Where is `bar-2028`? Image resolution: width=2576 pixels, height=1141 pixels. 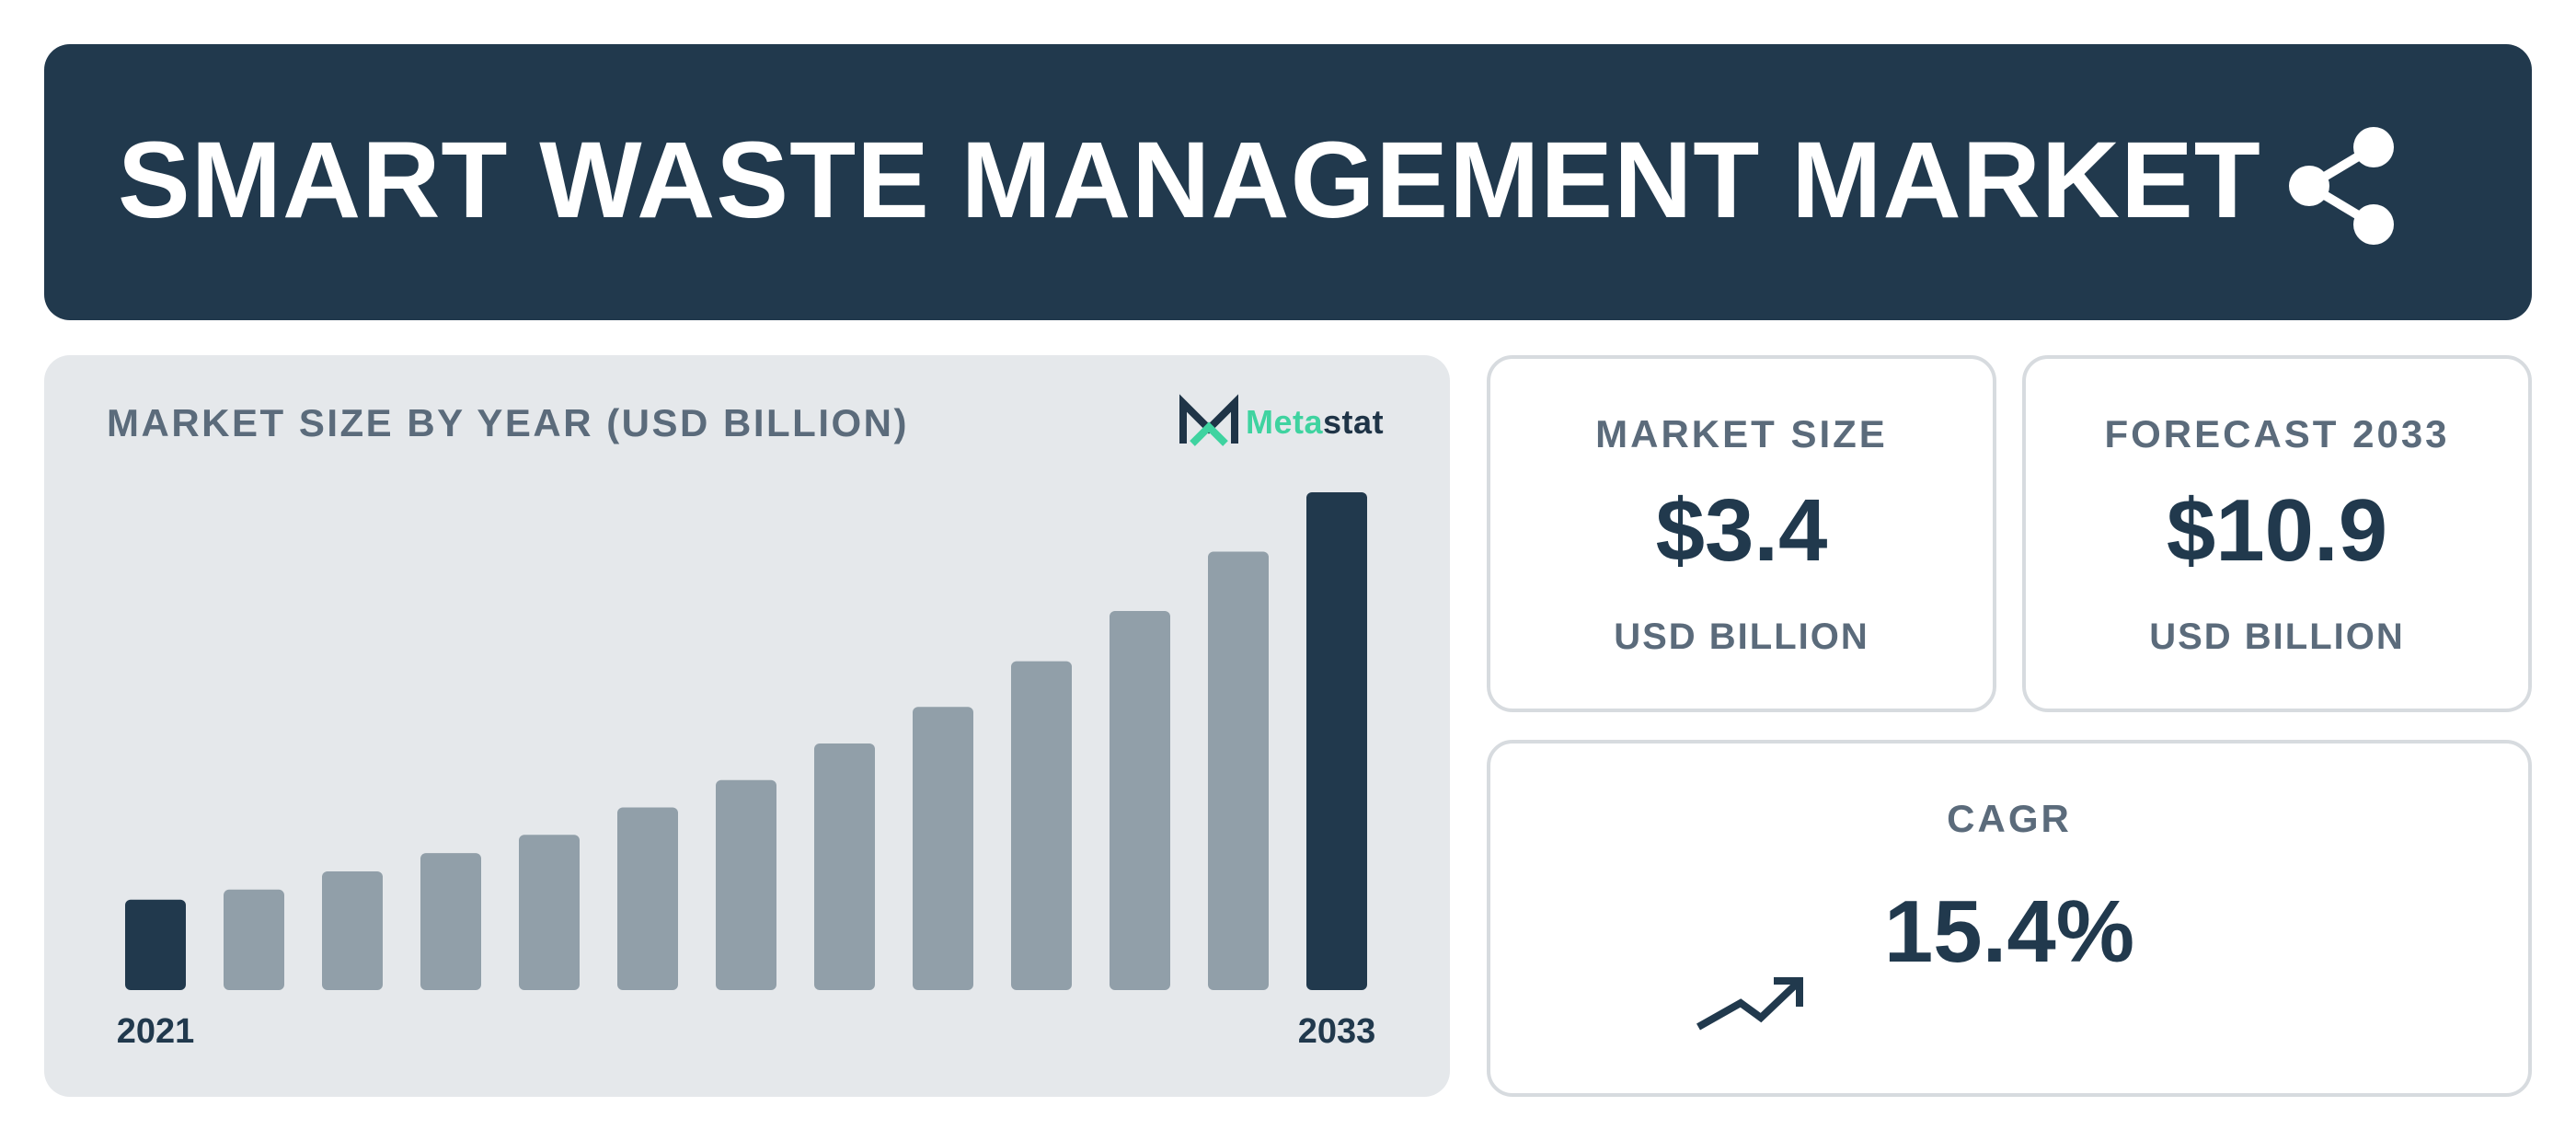
bar-2028 is located at coordinates (844, 867).